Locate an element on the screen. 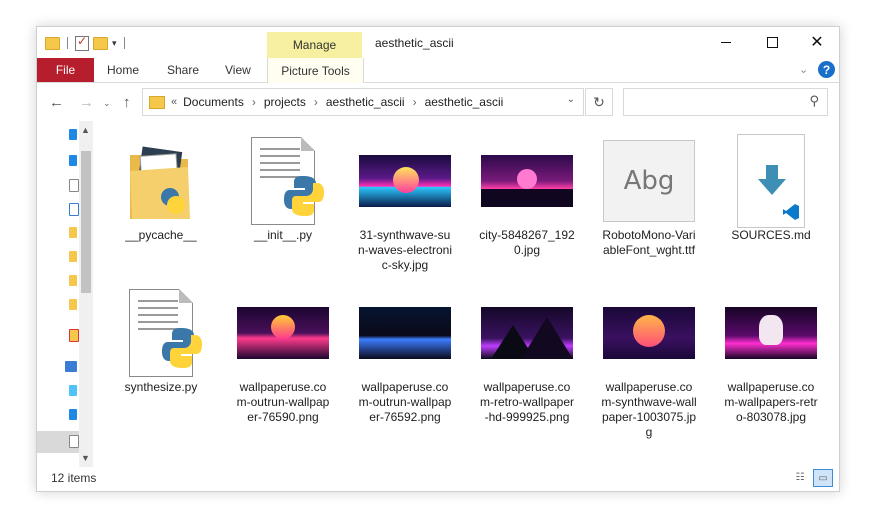  ribbon-tabs: File Home Share View Picture Tools ⌄ ? is located at coordinates (438, 70).